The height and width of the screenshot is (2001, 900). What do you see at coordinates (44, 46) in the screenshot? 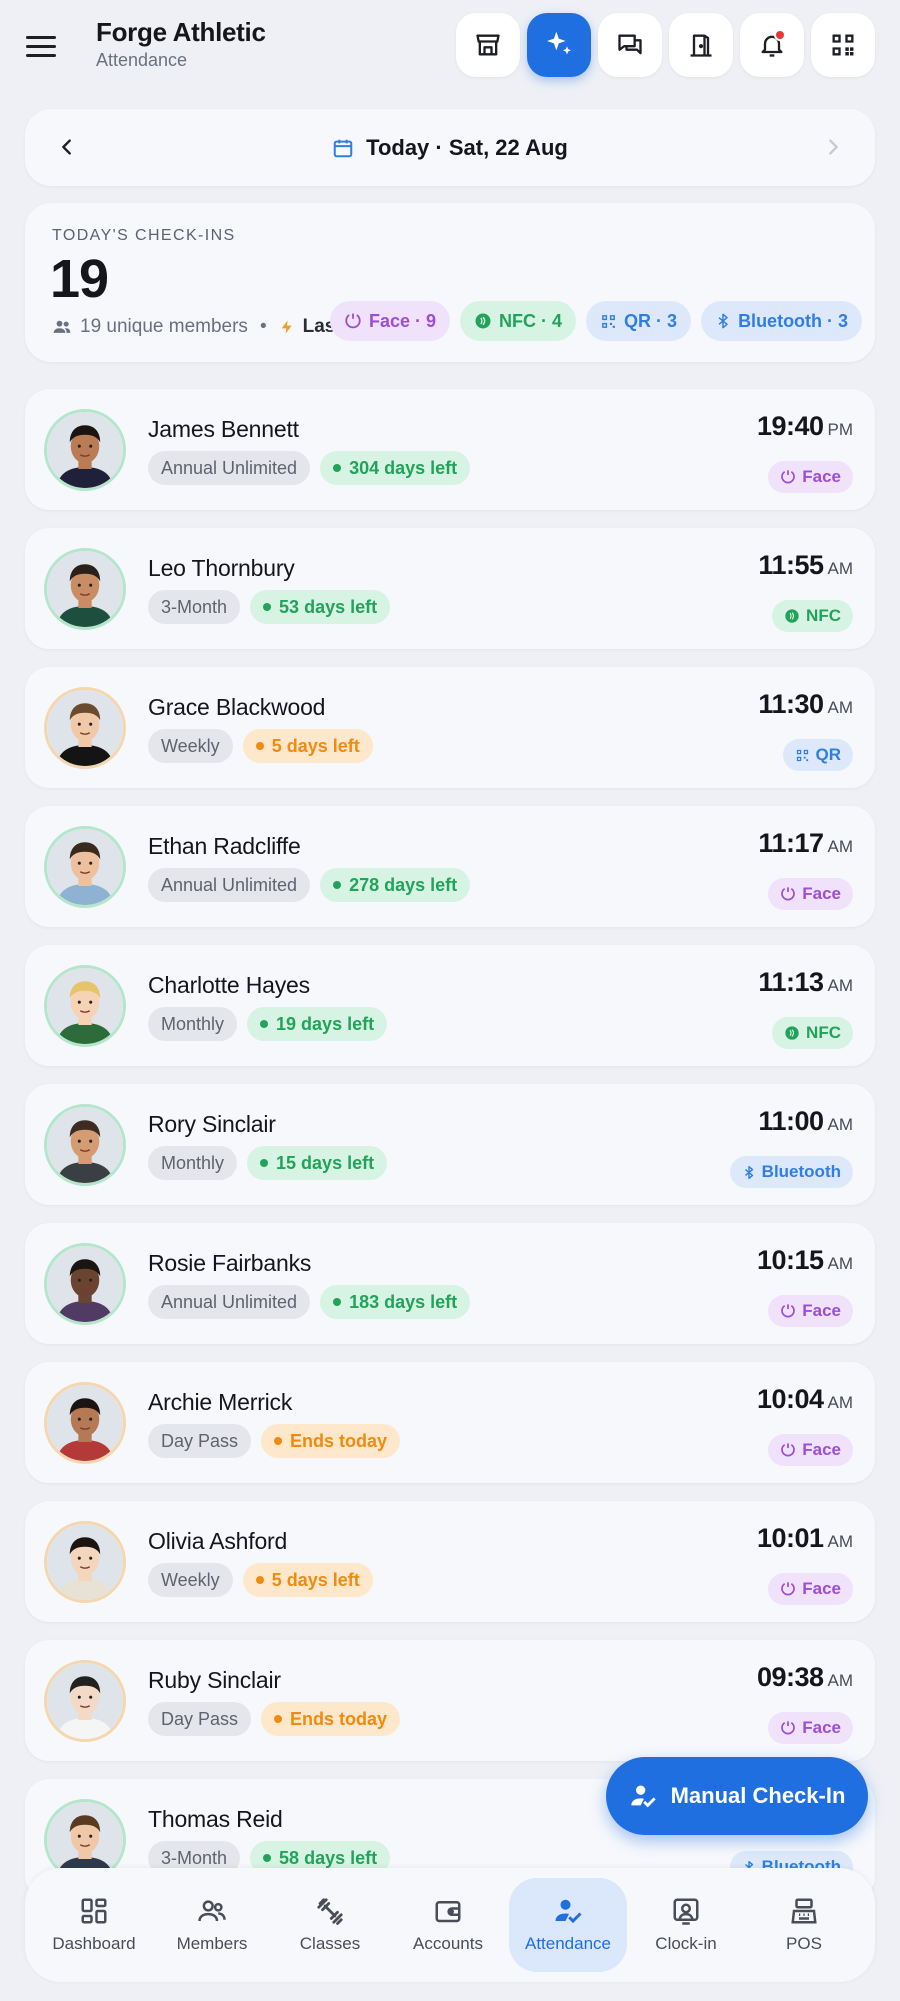
I see `menu-icon` at bounding box center [44, 46].